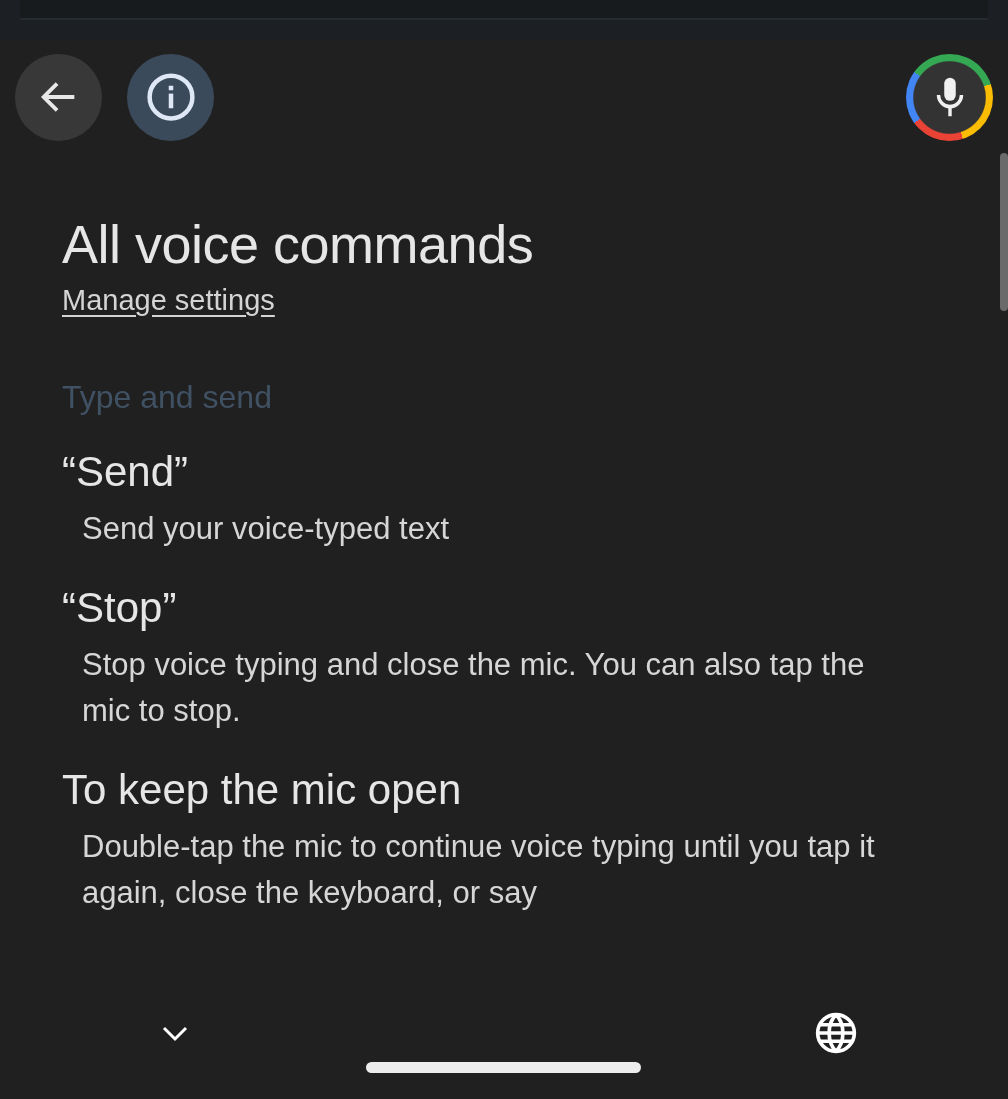 The image size is (1008, 1099). I want to click on manage-settings-link: Manage settings, so click(168, 300).